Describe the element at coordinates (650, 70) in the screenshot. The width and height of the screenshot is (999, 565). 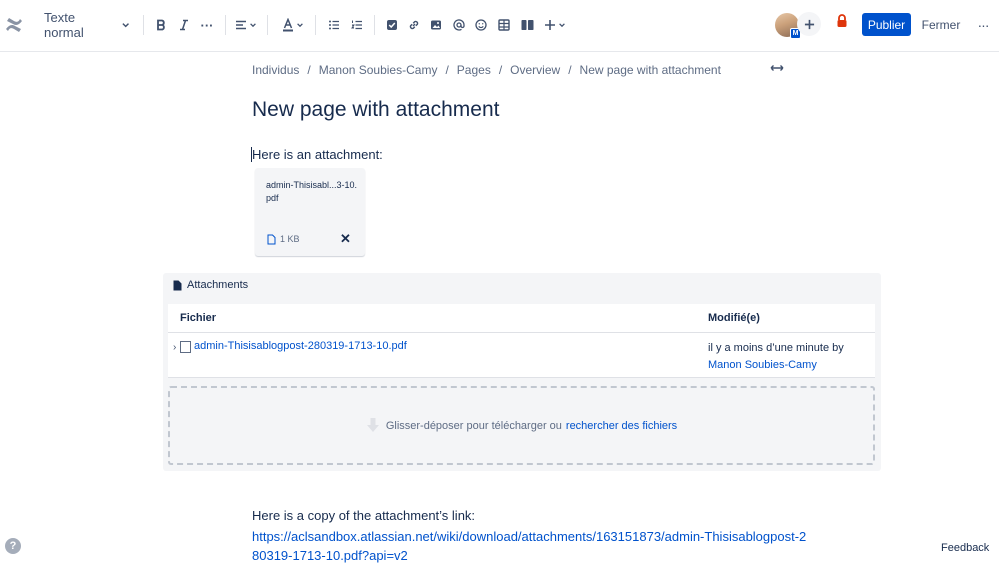
I see `breadcrumb-item: New page with attachment` at that location.